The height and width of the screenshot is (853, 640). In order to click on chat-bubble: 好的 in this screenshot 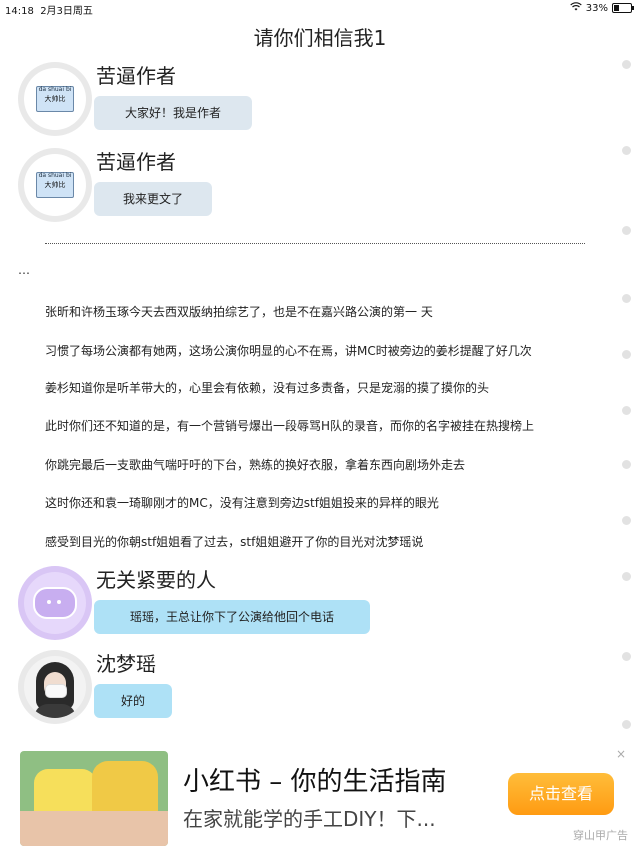, I will do `click(133, 701)`.